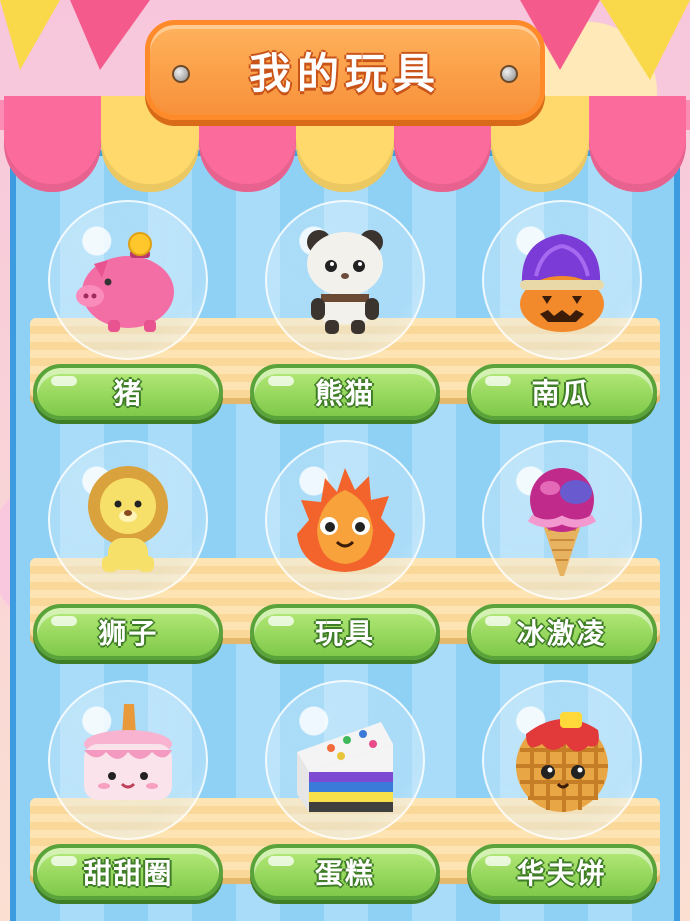 This screenshot has width=690, height=921. I want to click on toy-label-button: 熊猫, so click(344, 392).